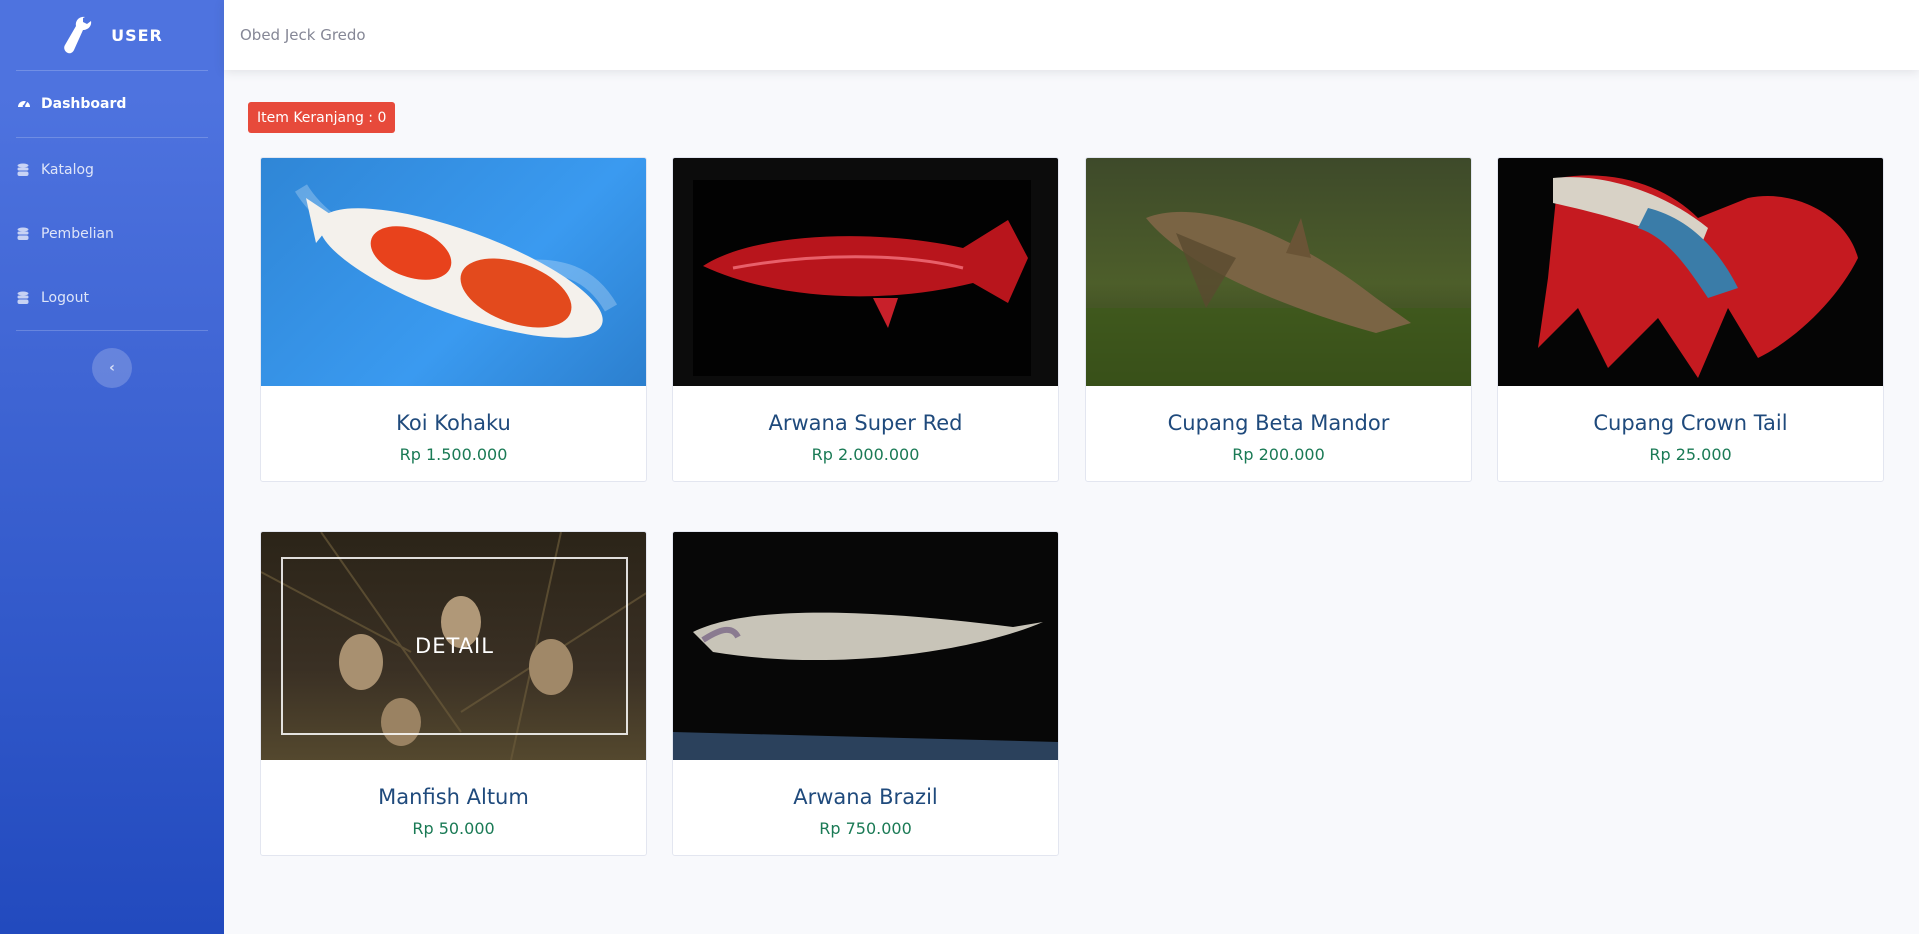  I want to click on sidebar-toggle-button: ‹, so click(112, 368).